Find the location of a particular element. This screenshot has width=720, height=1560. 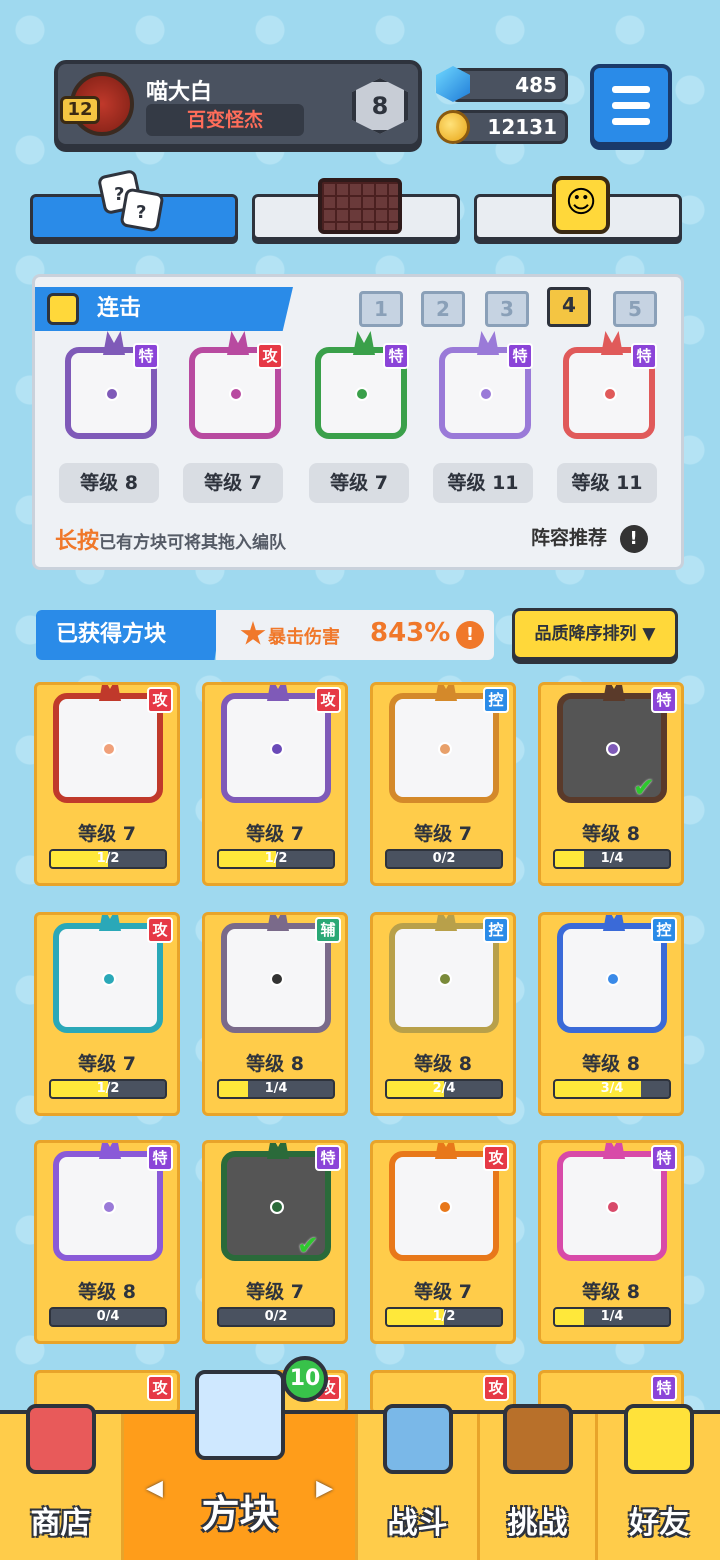

chocolate-block-icon is located at coordinates (360, 206).